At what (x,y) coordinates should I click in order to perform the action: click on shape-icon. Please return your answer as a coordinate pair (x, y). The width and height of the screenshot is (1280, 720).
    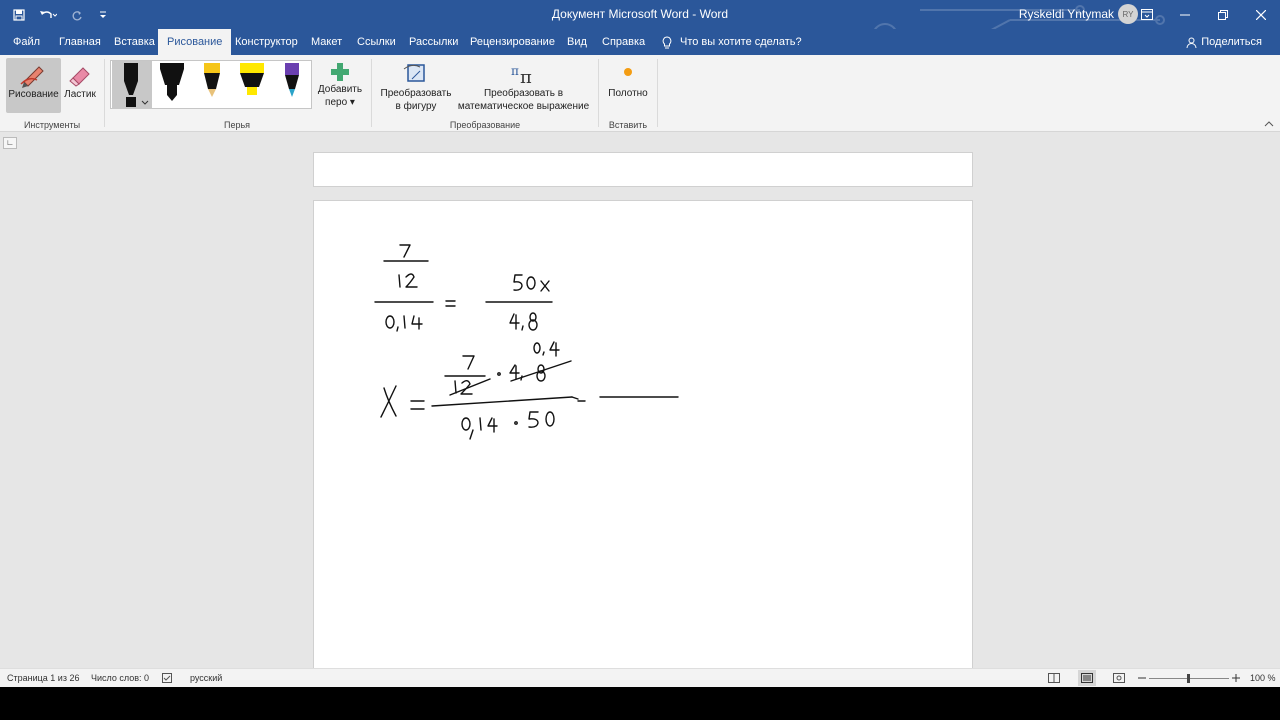
    Looking at the image, I should click on (414, 73).